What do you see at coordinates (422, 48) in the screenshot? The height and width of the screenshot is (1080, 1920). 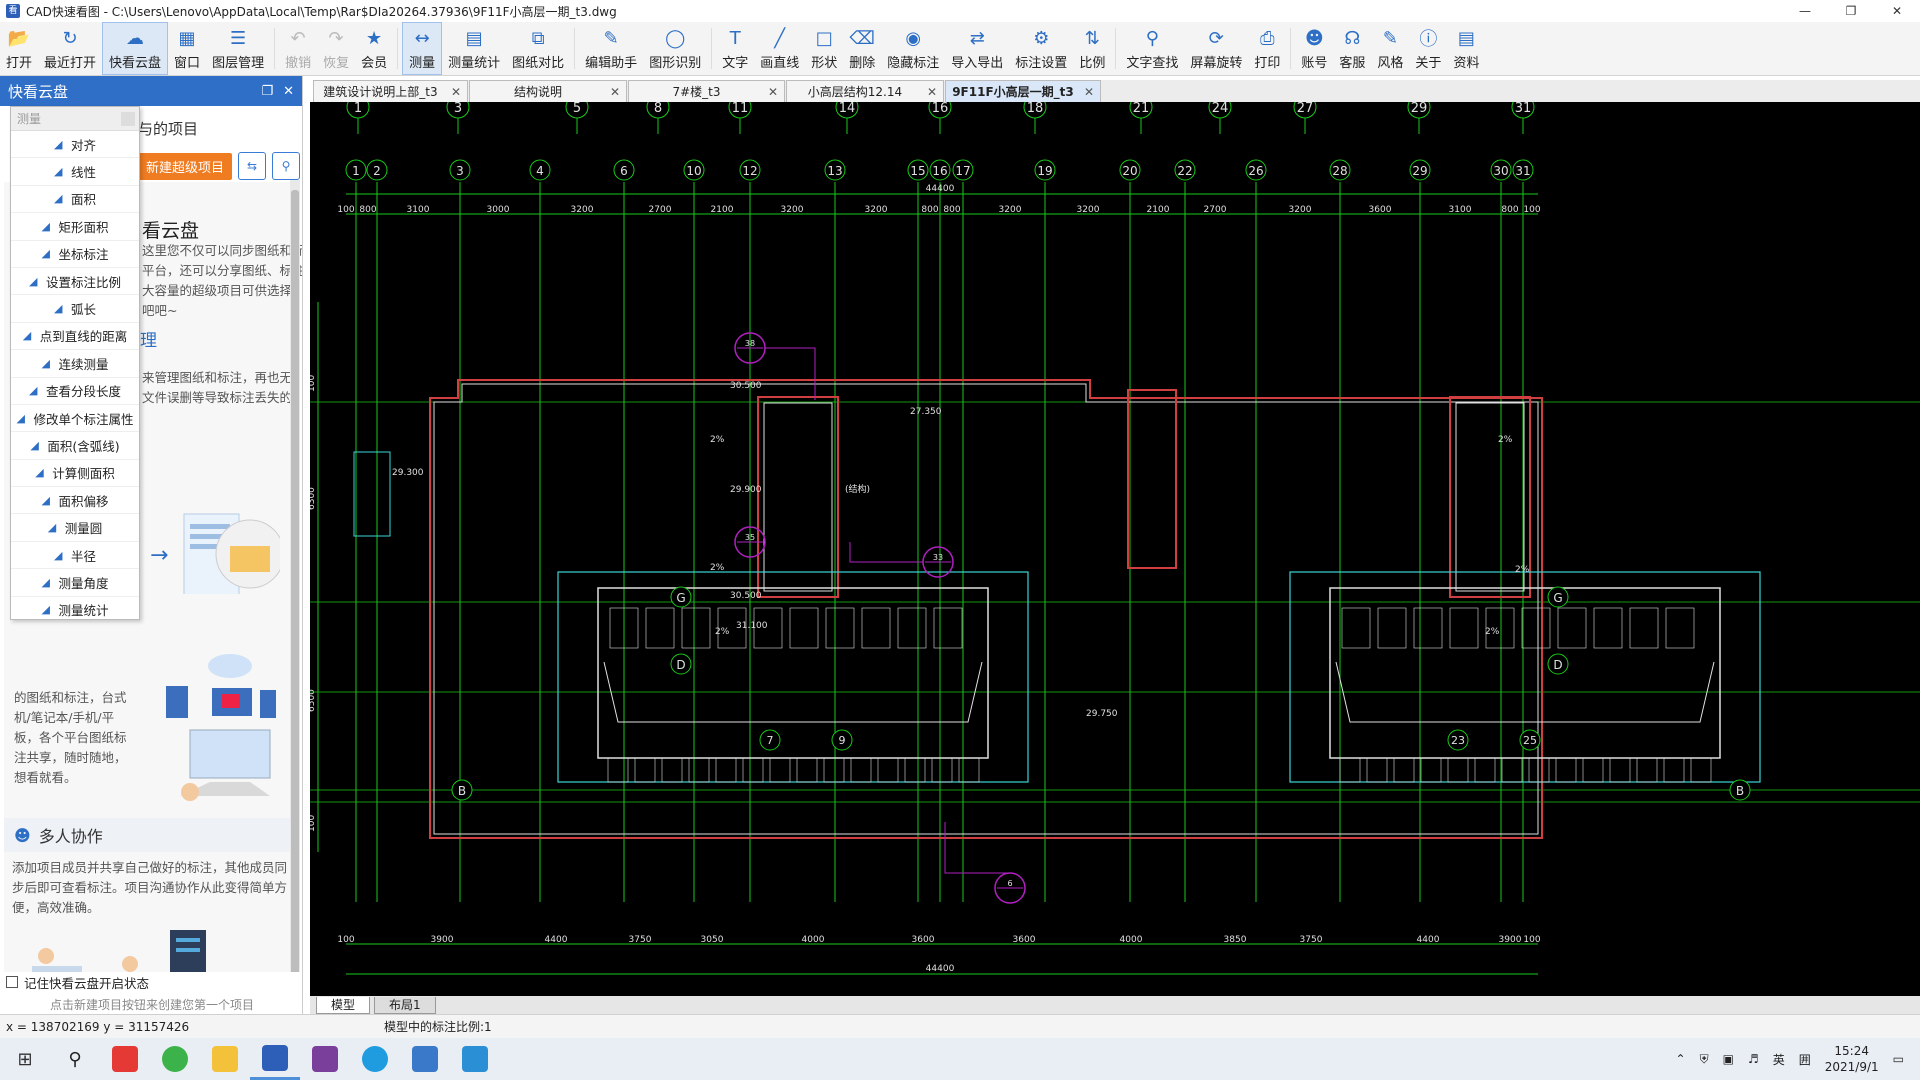 I see `toolbar-measure-button: ↔ 测量` at bounding box center [422, 48].